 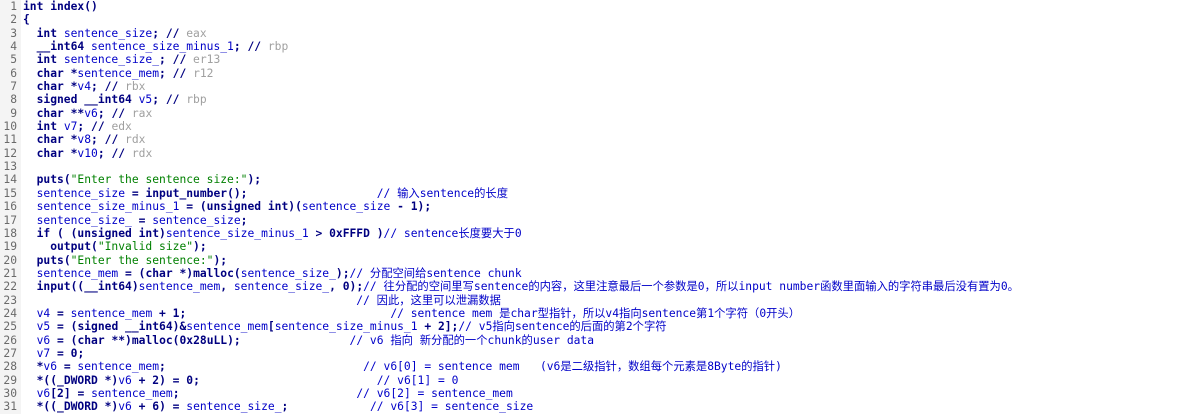 I want to click on code-token: // 分配空间给sentence chunk, so click(x=435, y=273).